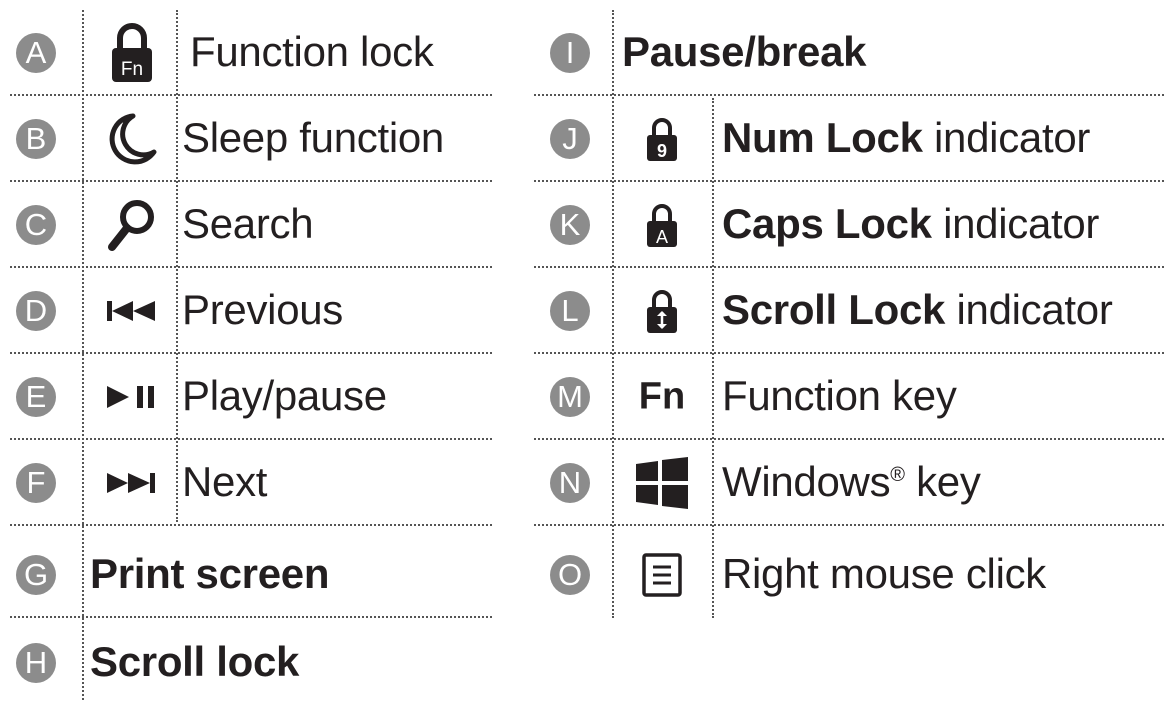 The width and height of the screenshot is (1165, 706). What do you see at coordinates (570, 311) in the screenshot?
I see `badge-l: L` at bounding box center [570, 311].